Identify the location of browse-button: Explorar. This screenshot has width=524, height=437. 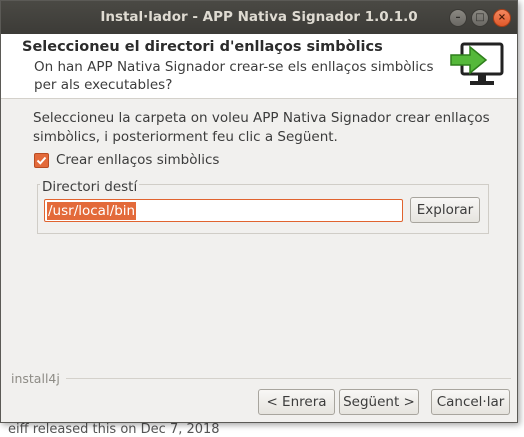
(445, 210).